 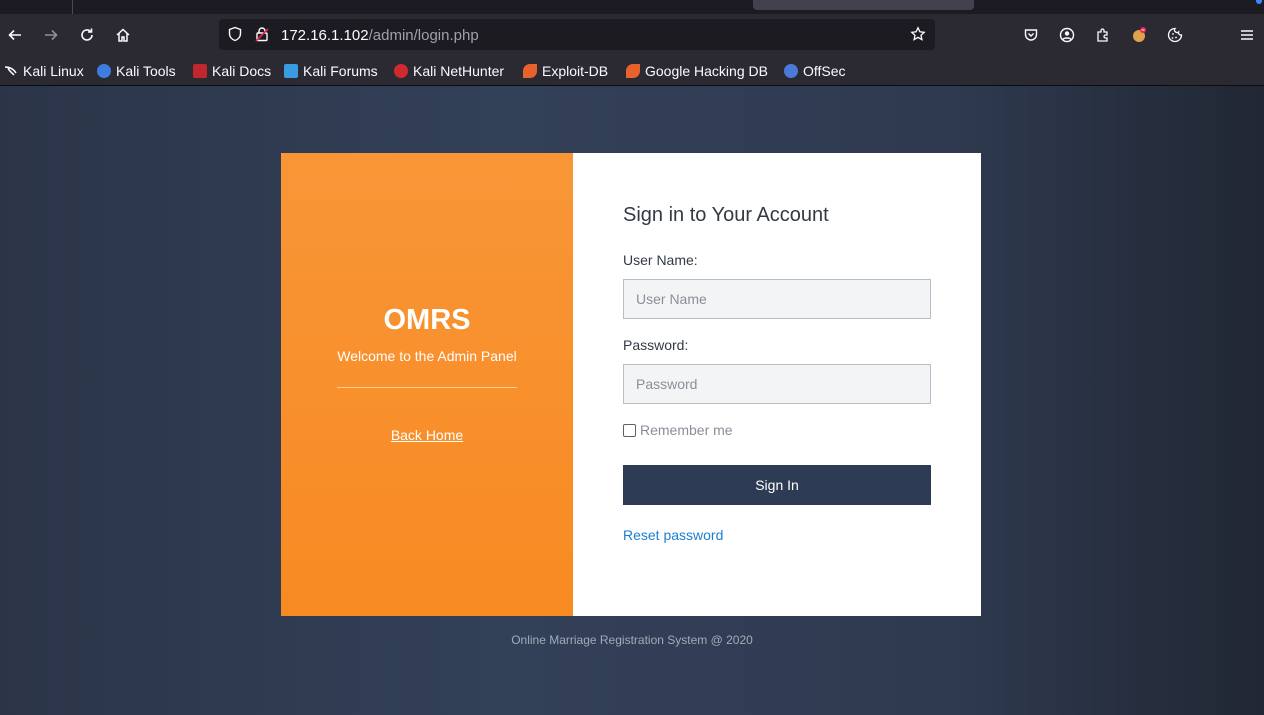 What do you see at coordinates (791, 71) in the screenshot?
I see `offsec-icon` at bounding box center [791, 71].